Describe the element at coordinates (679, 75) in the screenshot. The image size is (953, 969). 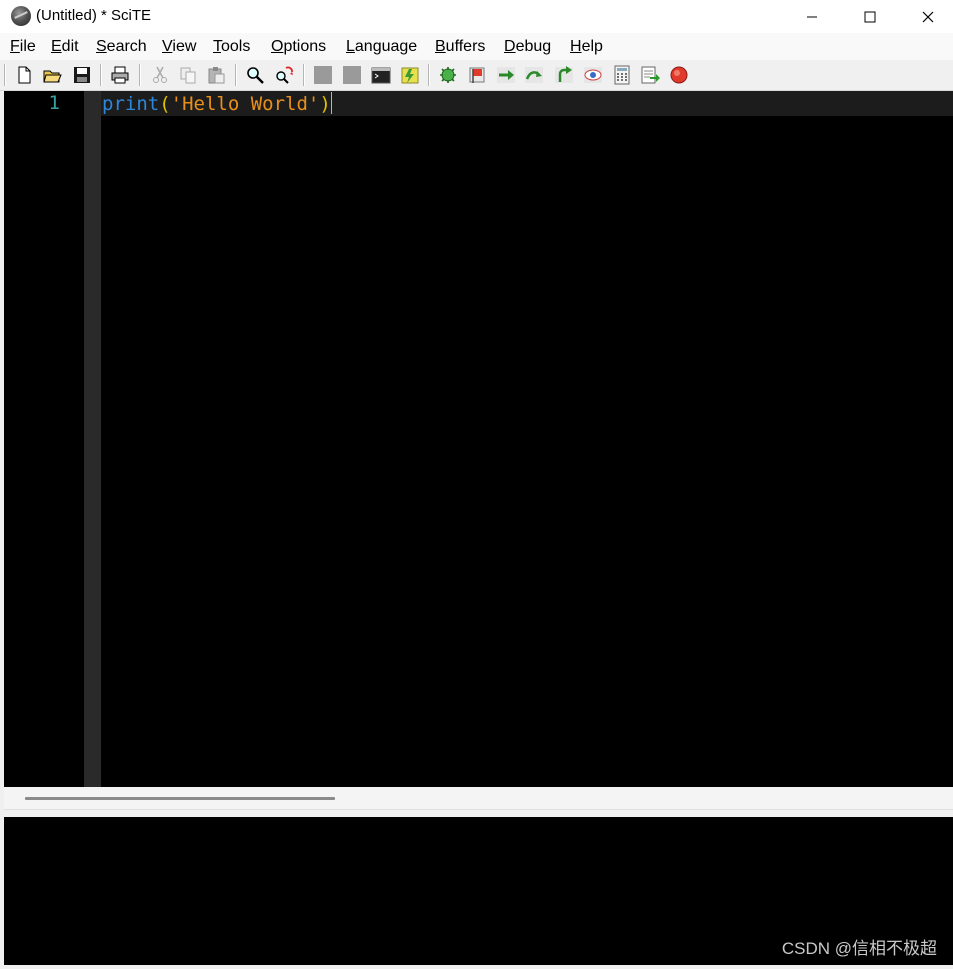
I see `record-icon` at that location.